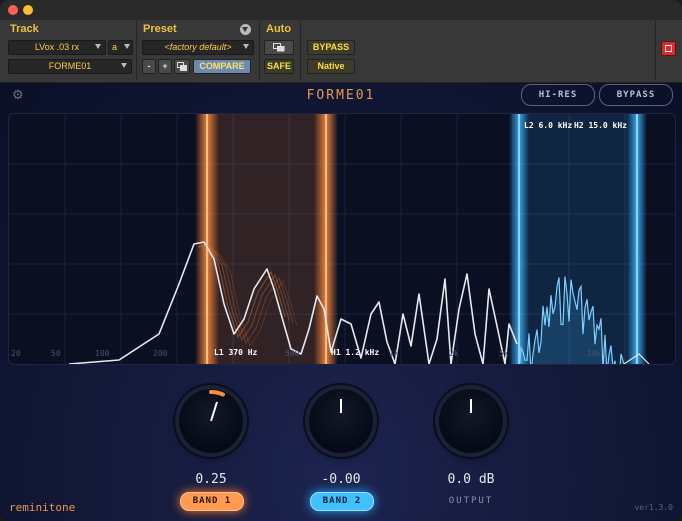 The image size is (682, 521). I want to click on band2-knob-indicator, so click(341, 406).